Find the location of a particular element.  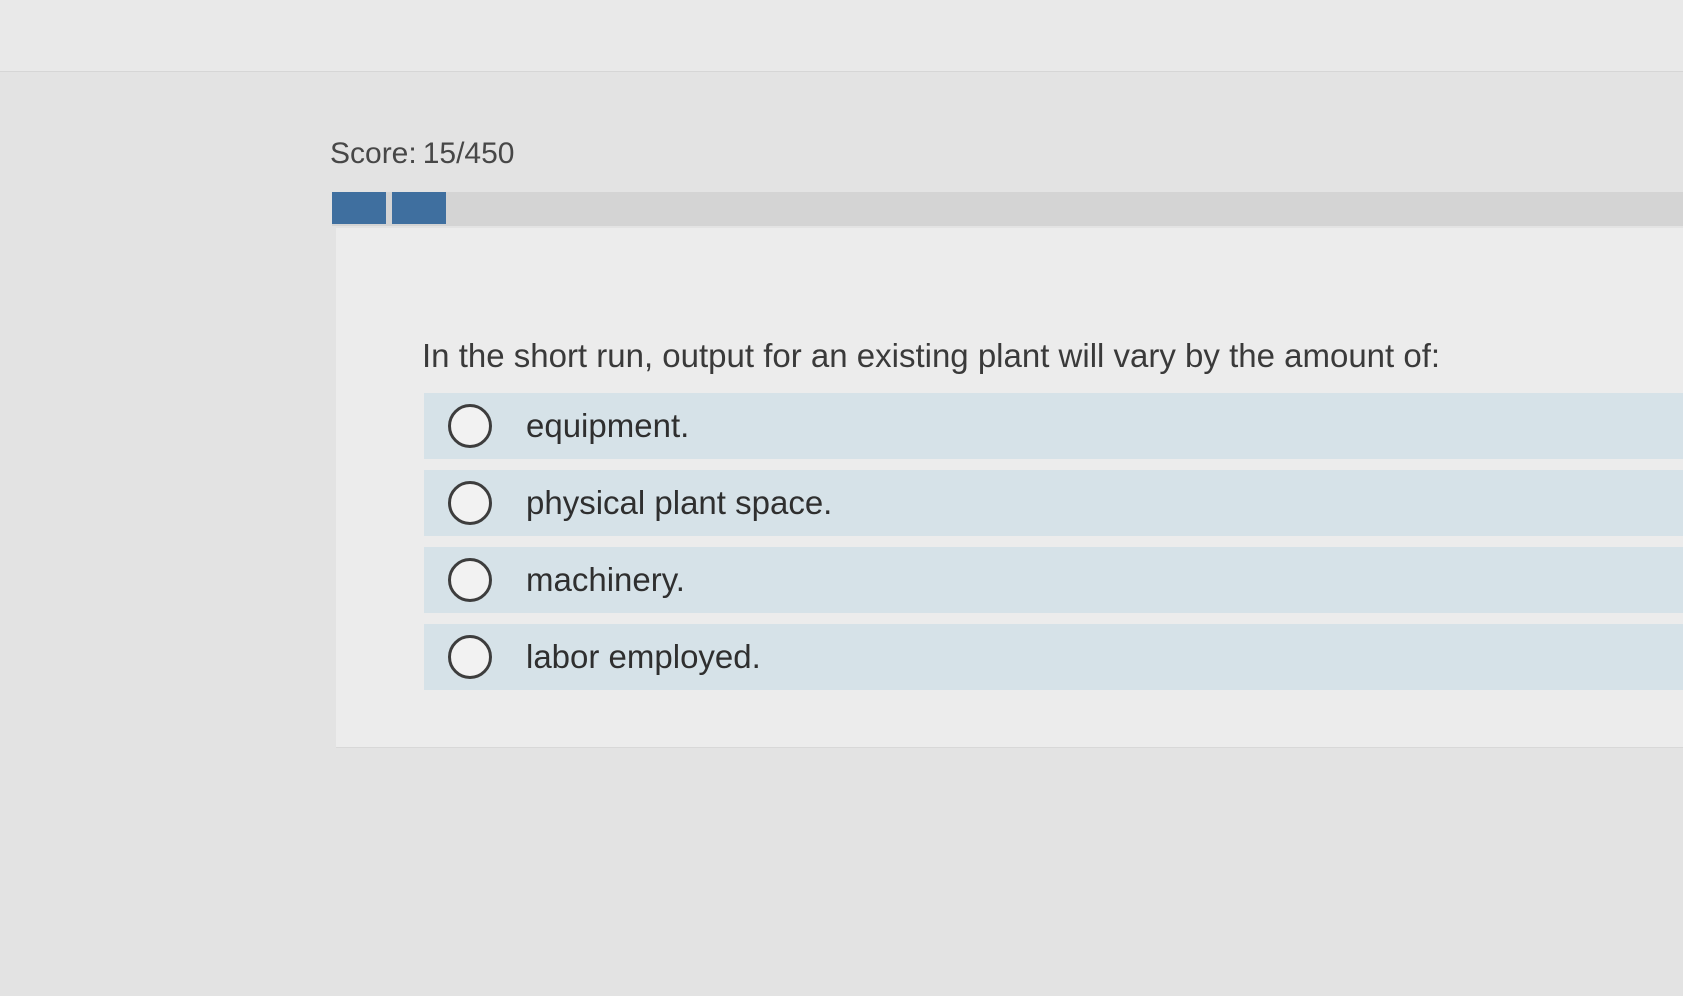

answer-option-label: labor employed. is located at coordinates (643, 656).